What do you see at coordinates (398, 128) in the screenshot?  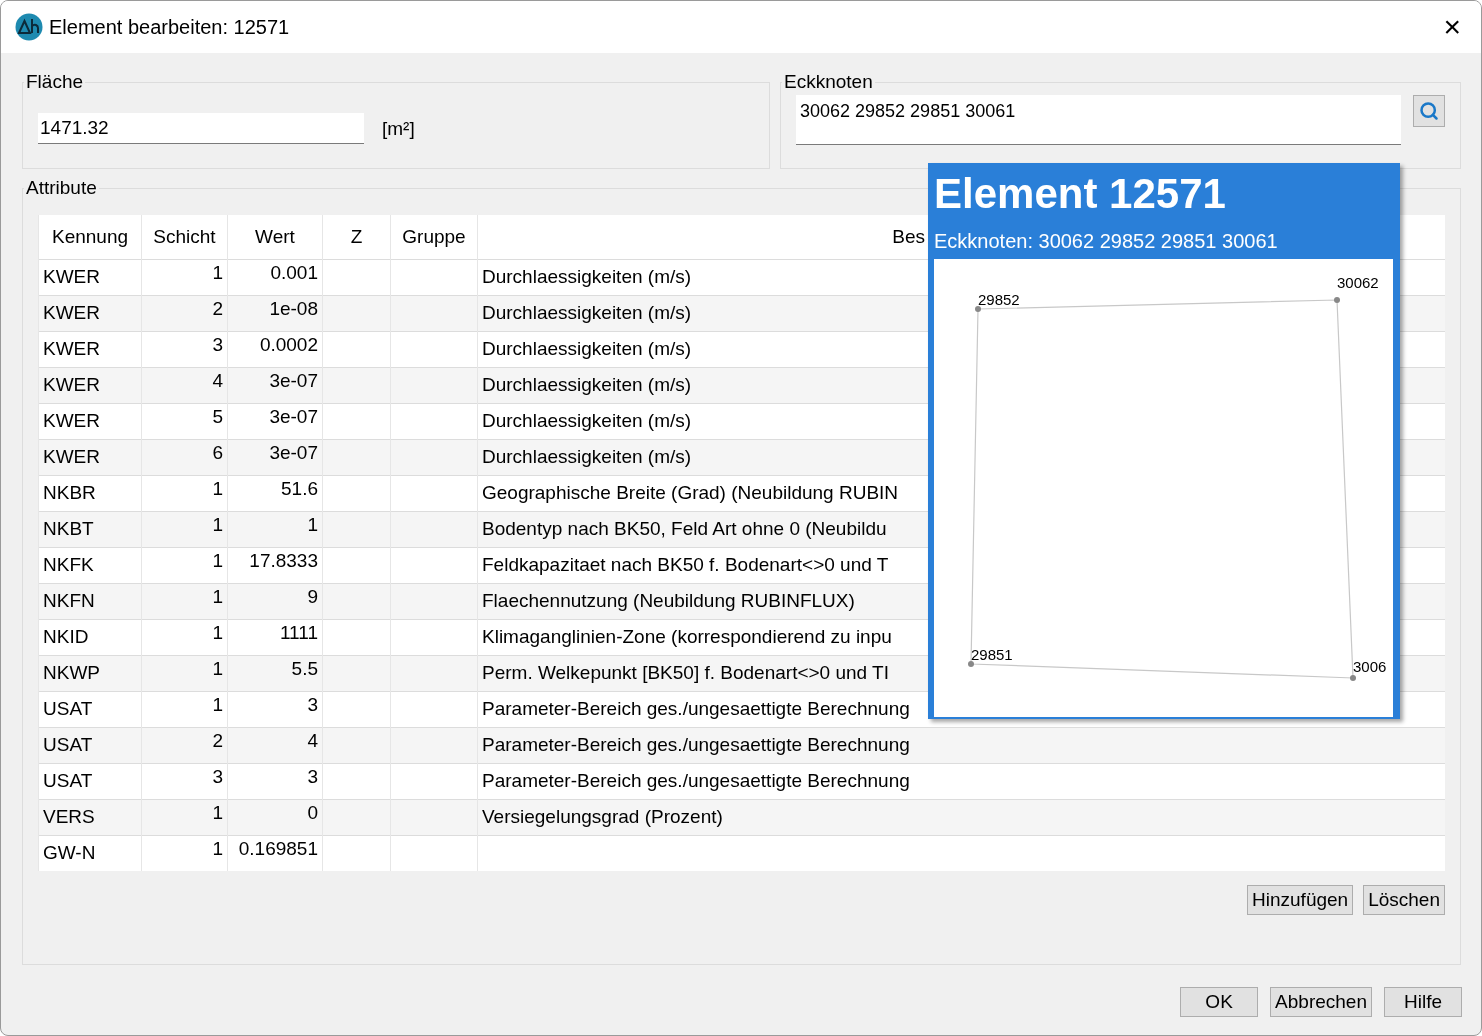 I see `unit-label: [m²]` at bounding box center [398, 128].